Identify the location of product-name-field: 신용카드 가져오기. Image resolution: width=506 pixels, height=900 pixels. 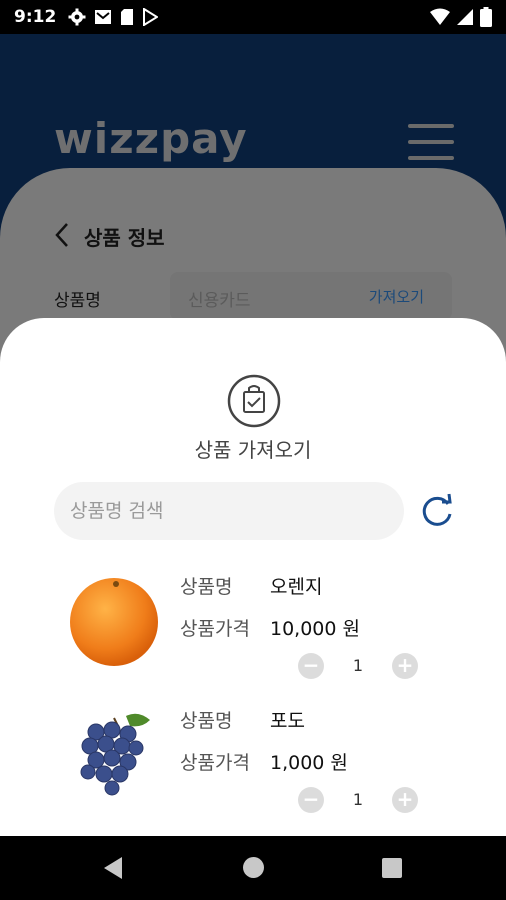
(311, 296).